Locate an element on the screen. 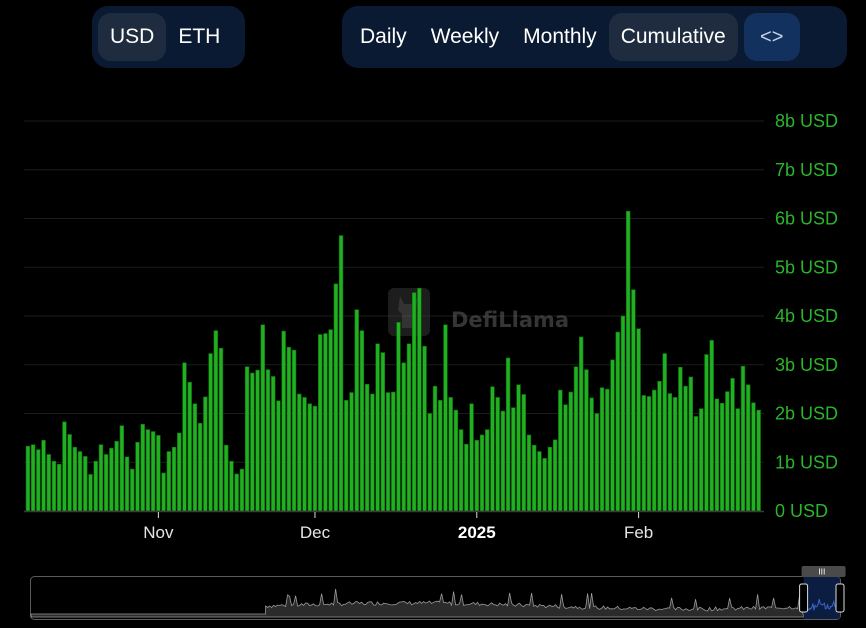 The width and height of the screenshot is (866, 628). period-weekly-button: Weekly is located at coordinates (465, 37).